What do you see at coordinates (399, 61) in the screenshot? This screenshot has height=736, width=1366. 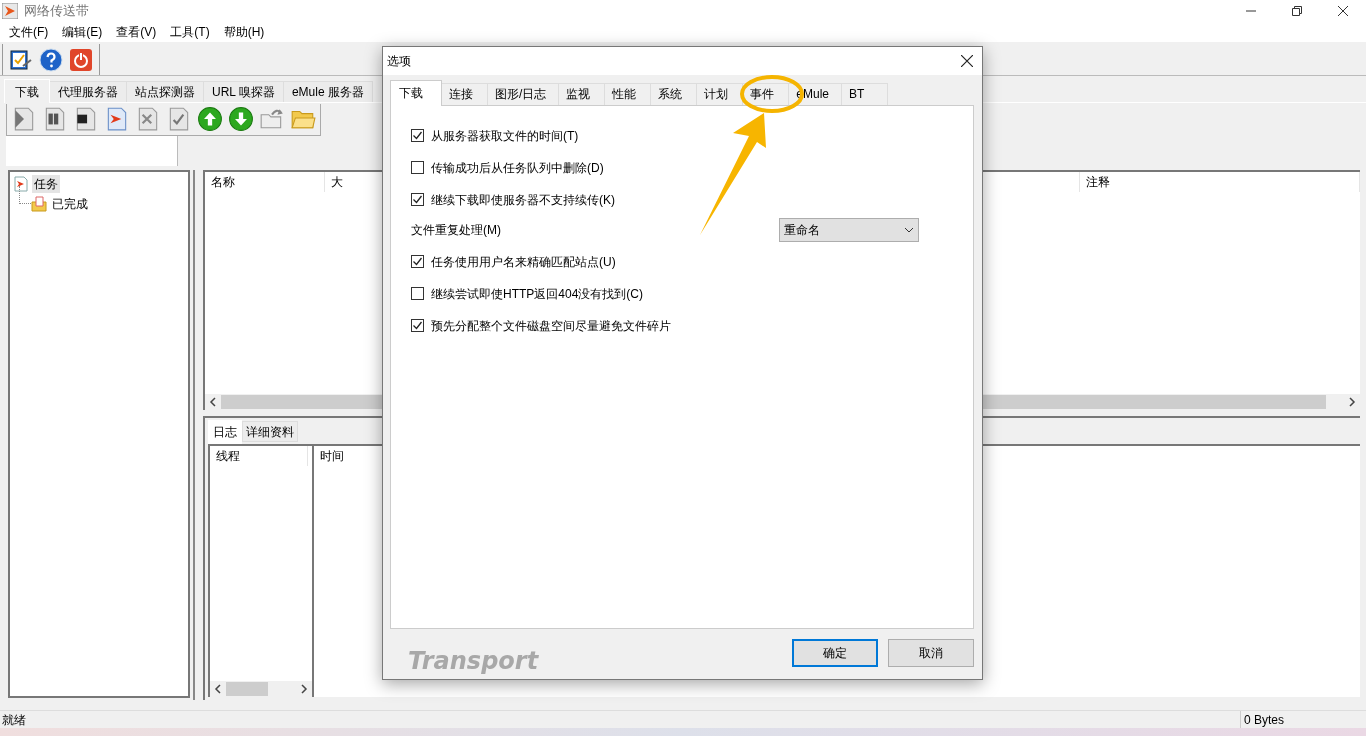 I see `dialog-title: 选项` at bounding box center [399, 61].